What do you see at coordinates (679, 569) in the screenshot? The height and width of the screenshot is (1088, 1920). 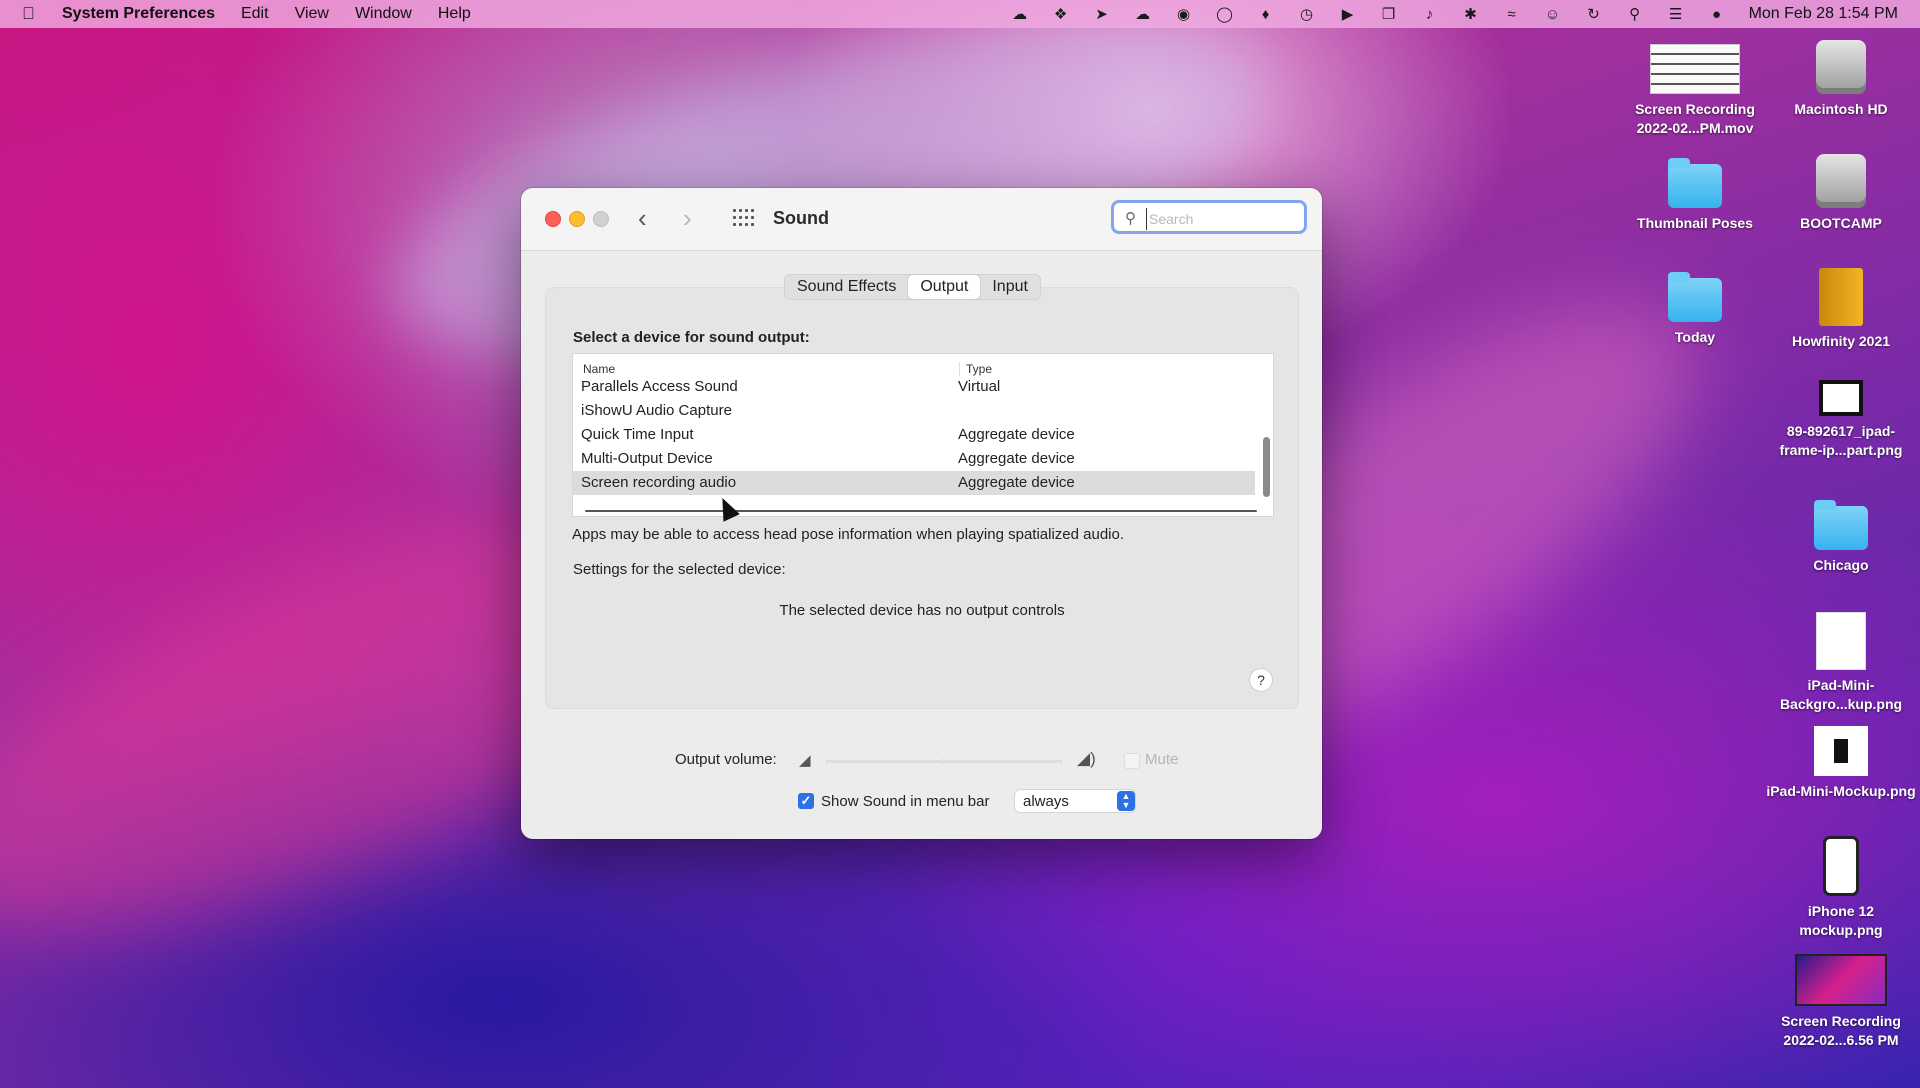 I see `settings-label: Settings for the selected device:` at bounding box center [679, 569].